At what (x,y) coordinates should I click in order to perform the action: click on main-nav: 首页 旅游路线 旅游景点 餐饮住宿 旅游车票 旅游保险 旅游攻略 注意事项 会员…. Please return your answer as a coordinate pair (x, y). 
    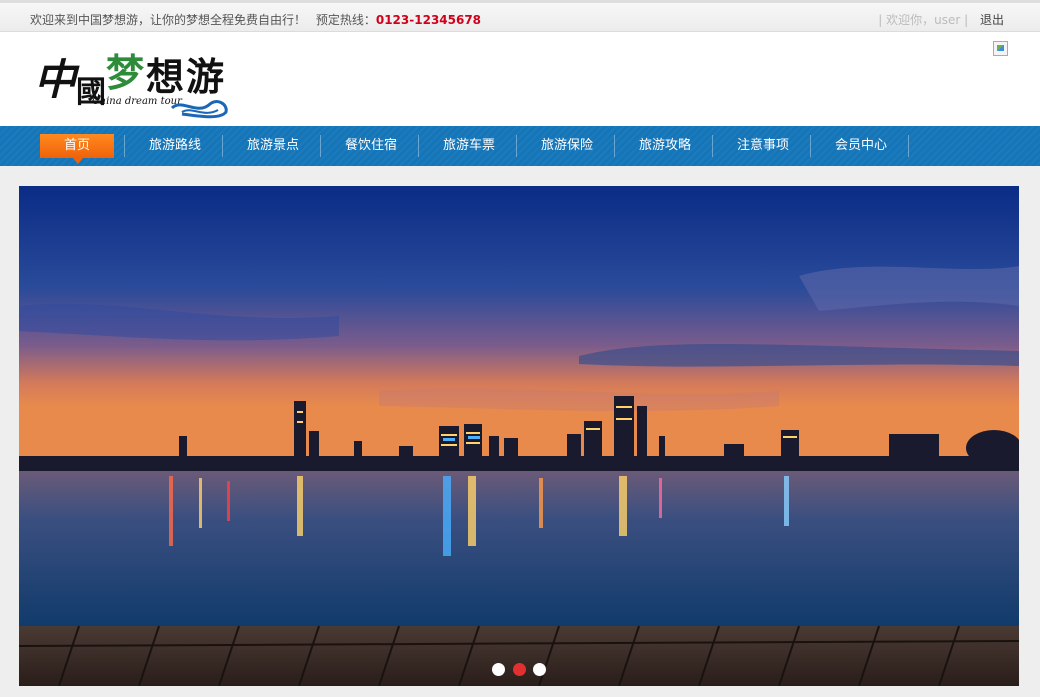
    Looking at the image, I should click on (520, 146).